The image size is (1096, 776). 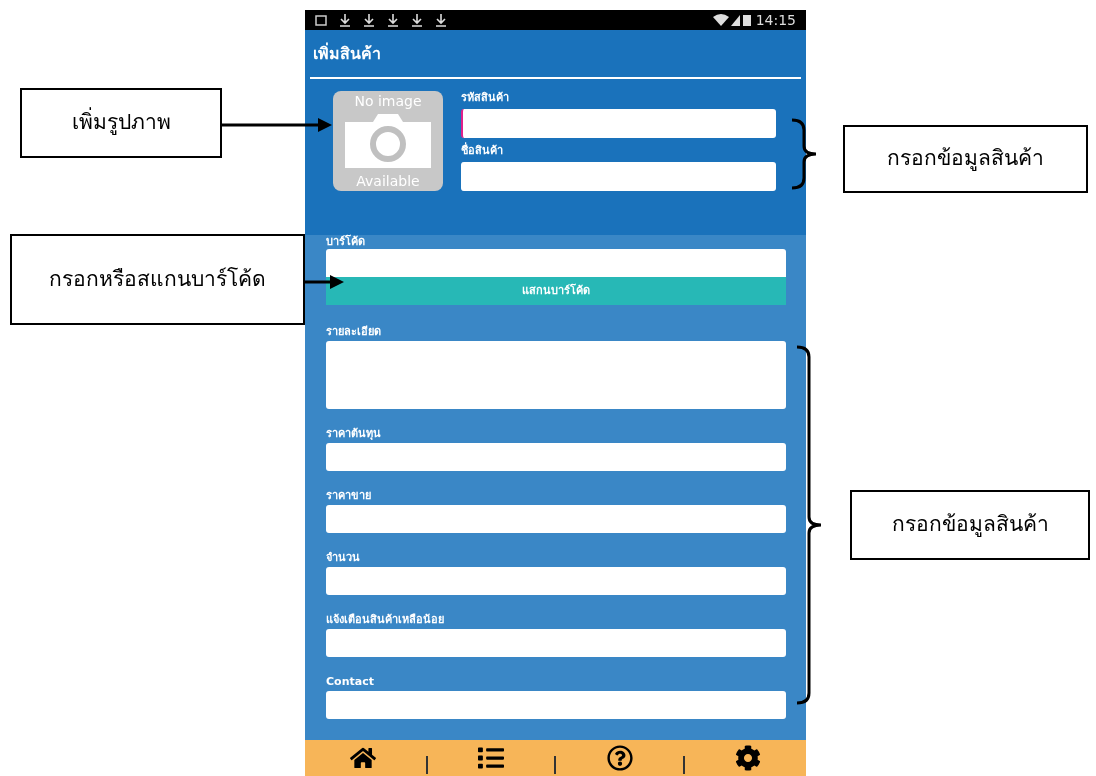 I want to click on signal-icons, so click(x=731, y=20).